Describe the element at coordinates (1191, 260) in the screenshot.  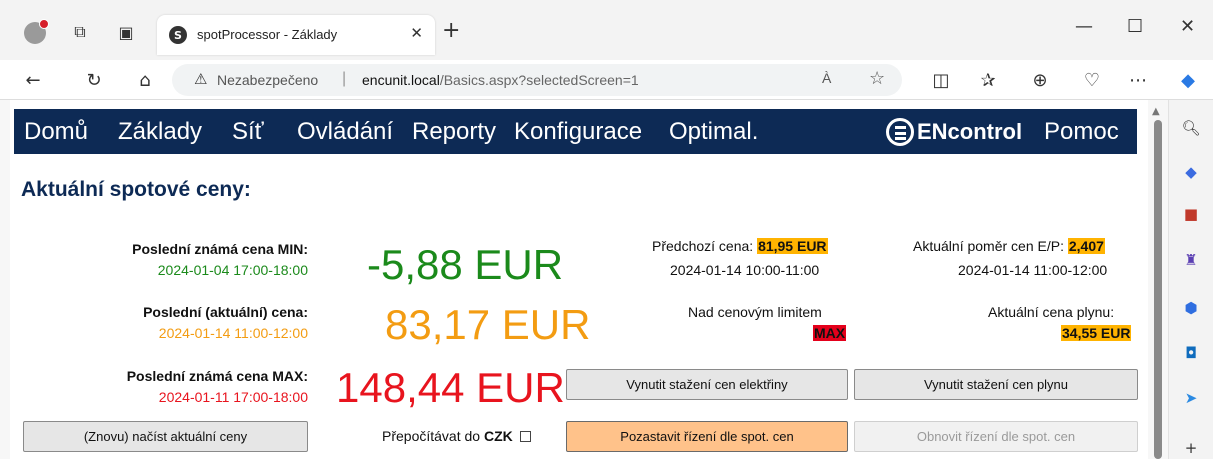
I see `games-icon: ♜` at that location.